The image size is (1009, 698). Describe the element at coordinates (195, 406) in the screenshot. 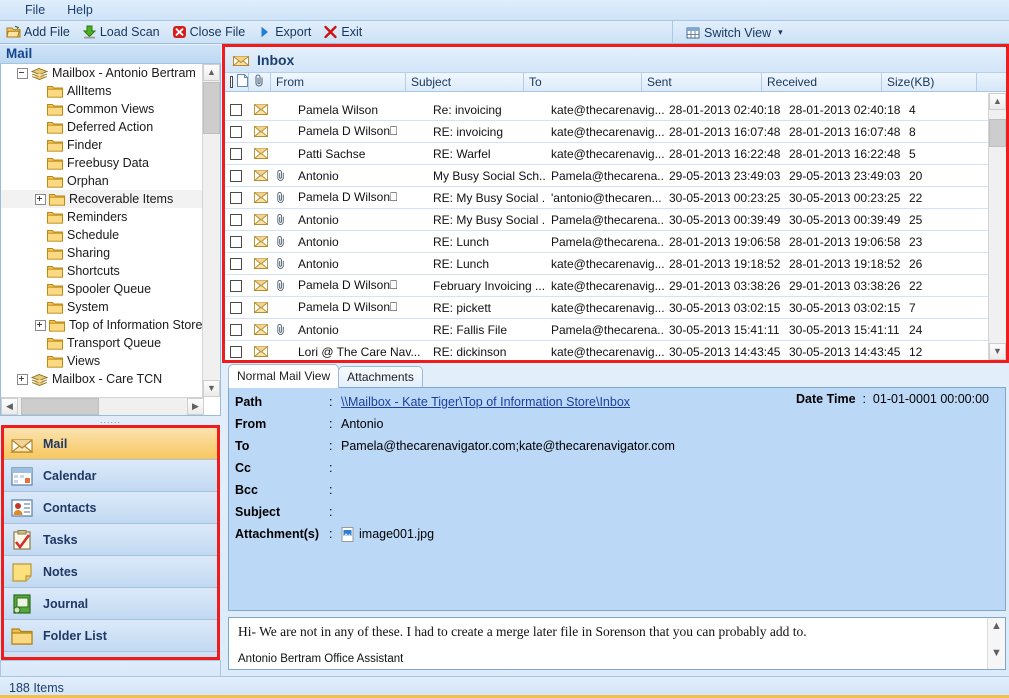

I see `scroll-right-arrow: ▶` at that location.